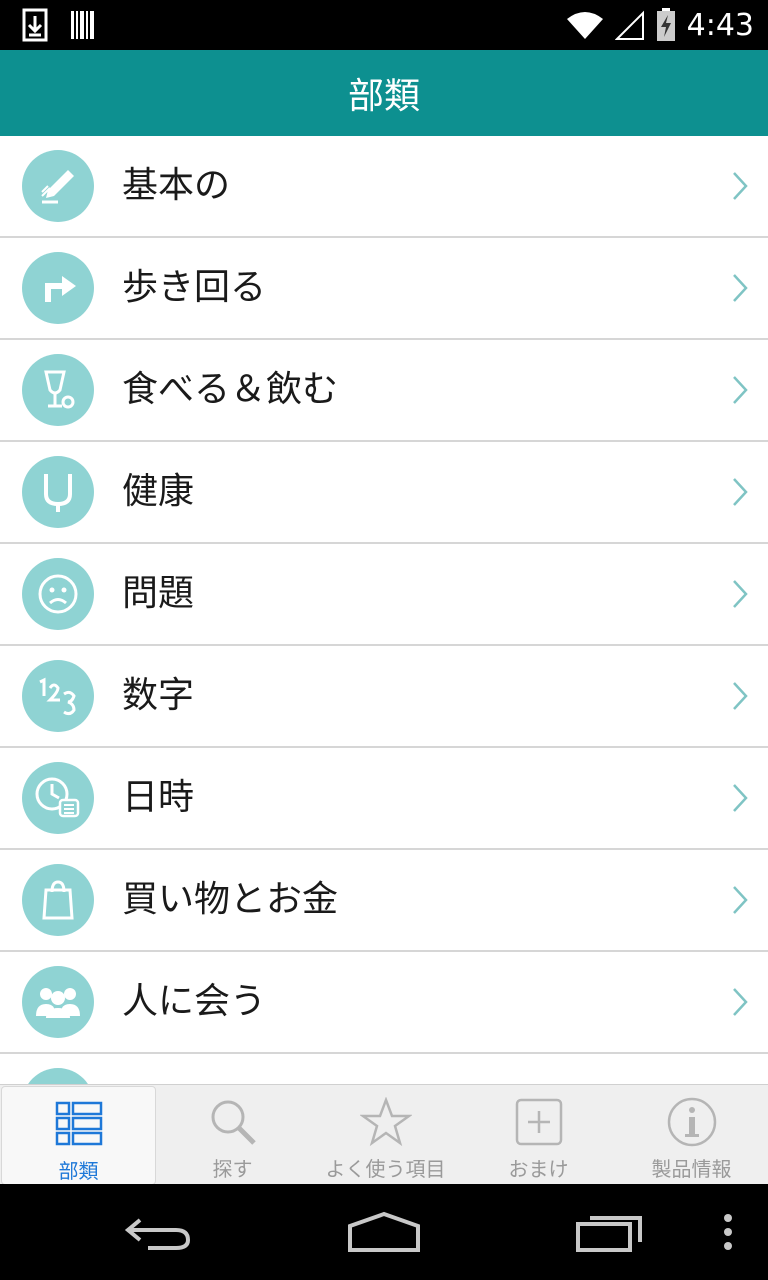 The height and width of the screenshot is (1280, 768). Describe the element at coordinates (384, 1069) in the screenshot. I see `list-item-partial` at that location.